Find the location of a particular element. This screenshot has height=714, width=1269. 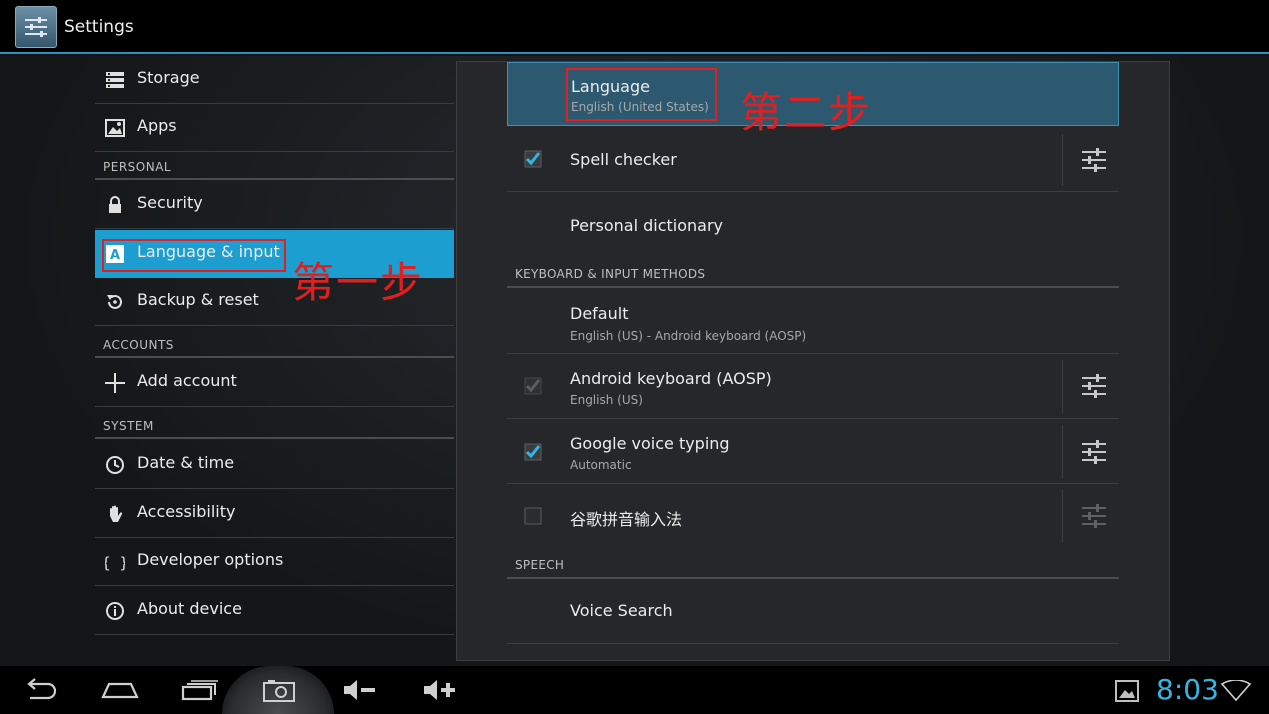

volume-up-icon is located at coordinates (439, 690).